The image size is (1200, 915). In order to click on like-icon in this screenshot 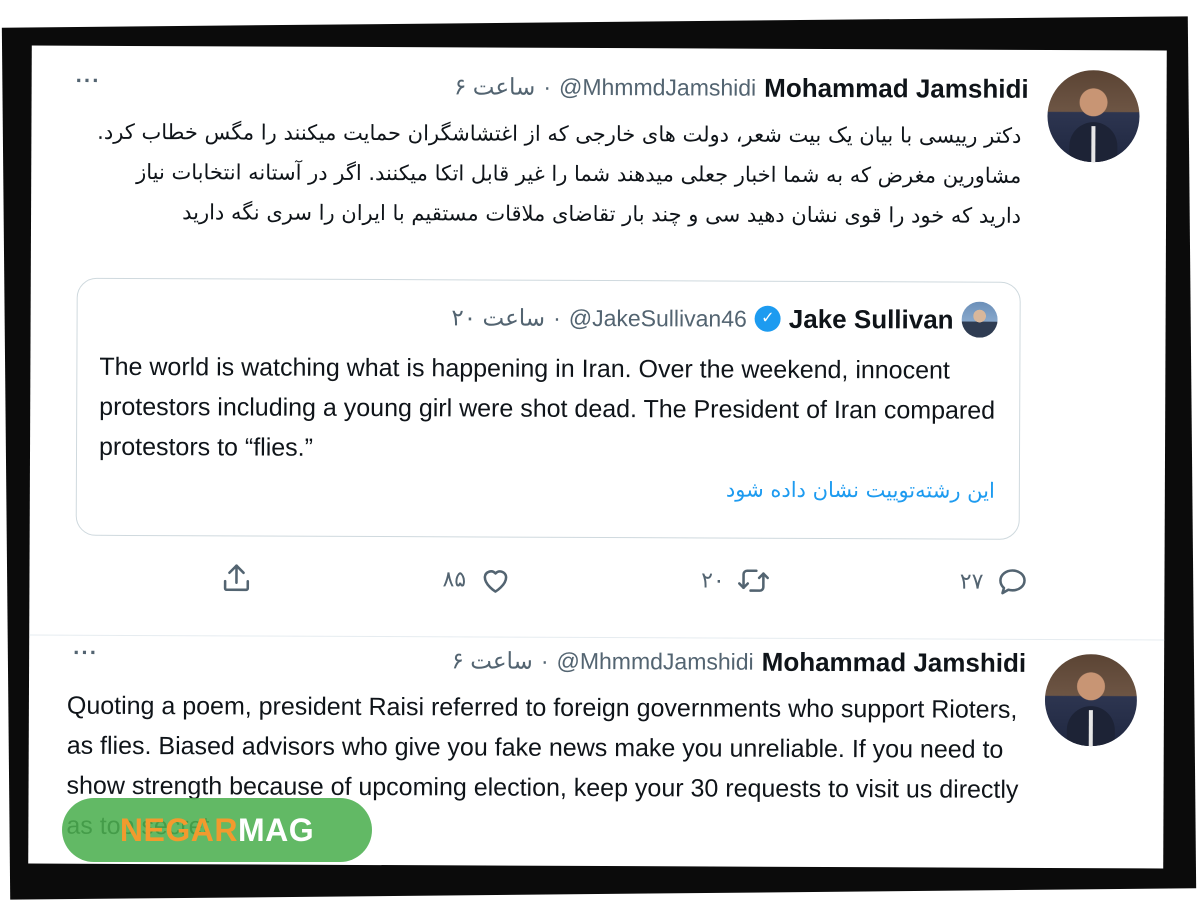, I will do `click(495, 581)`.